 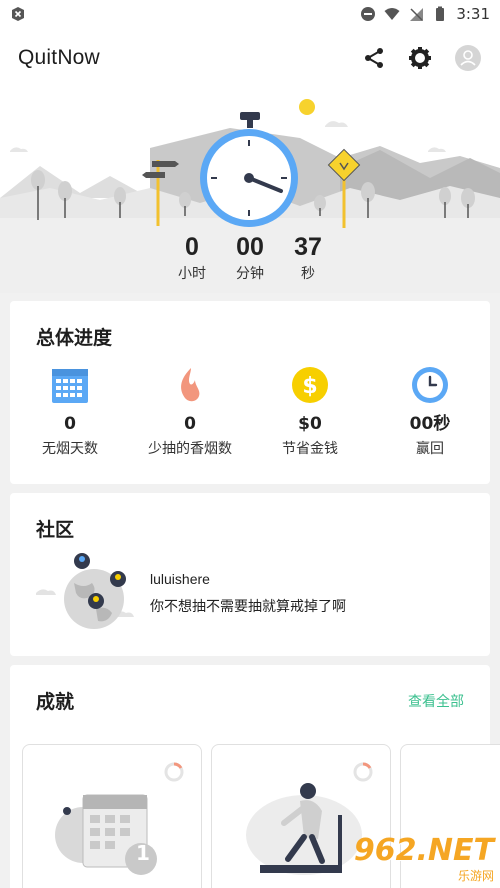 I want to click on stat-value: 00秒, so click(x=430, y=424).